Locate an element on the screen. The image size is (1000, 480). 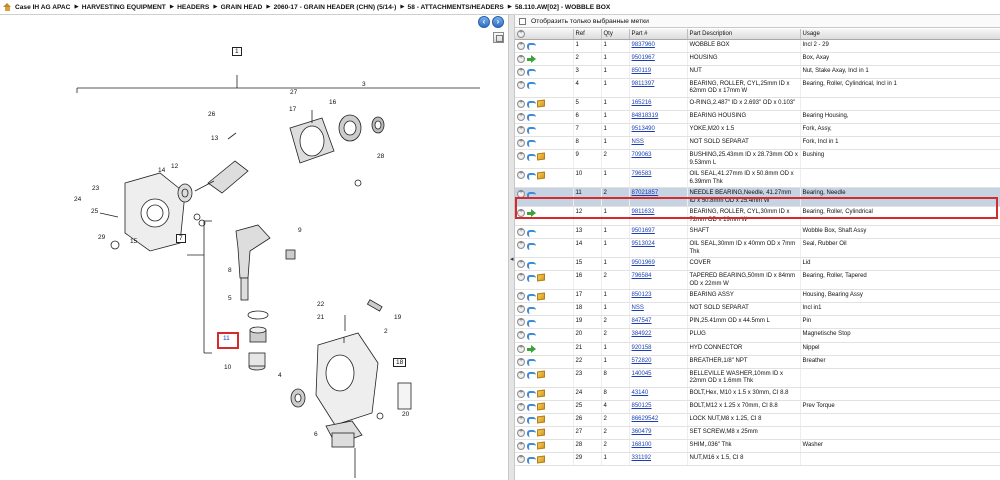
part-number-link: NSS is located at coordinates (638, 142).